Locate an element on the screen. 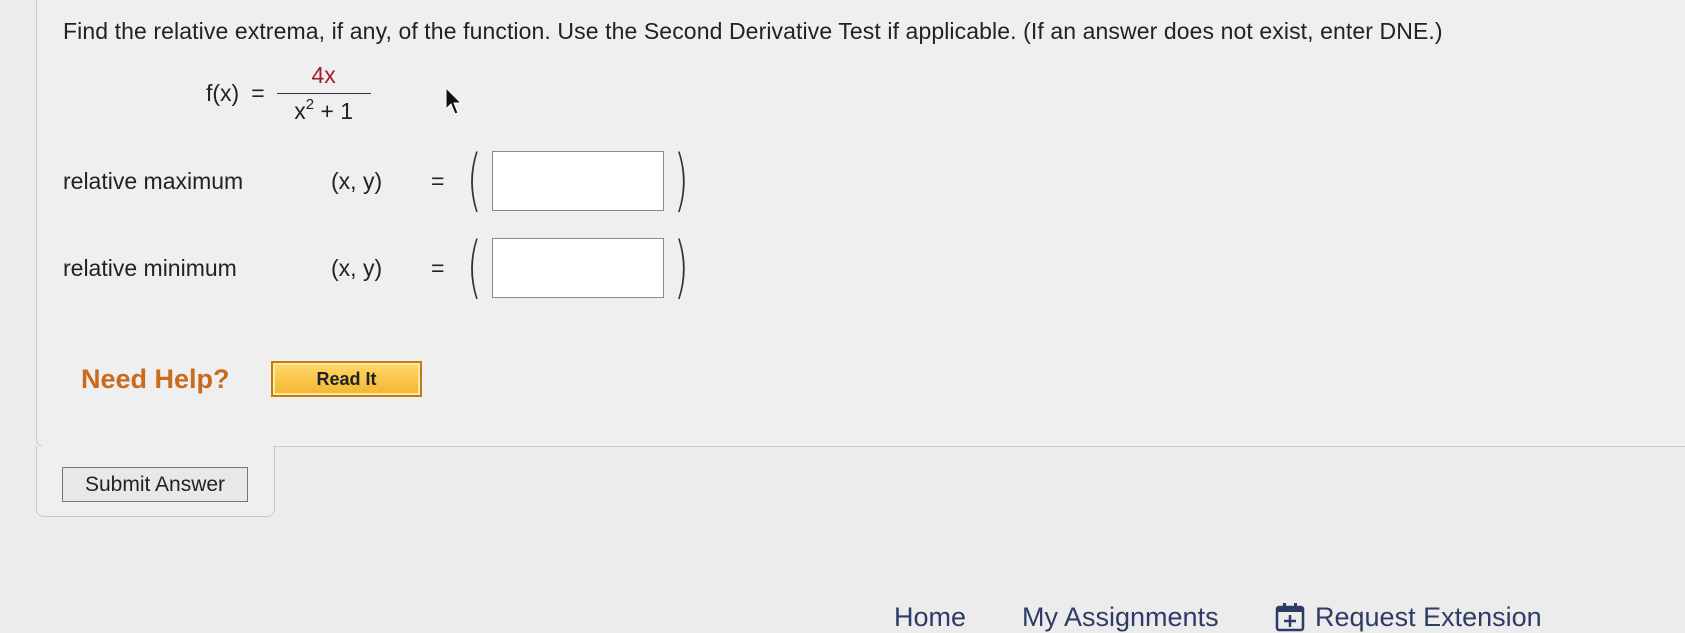  nav-request-extension-link: Request Extension is located at coordinates (1408, 617).